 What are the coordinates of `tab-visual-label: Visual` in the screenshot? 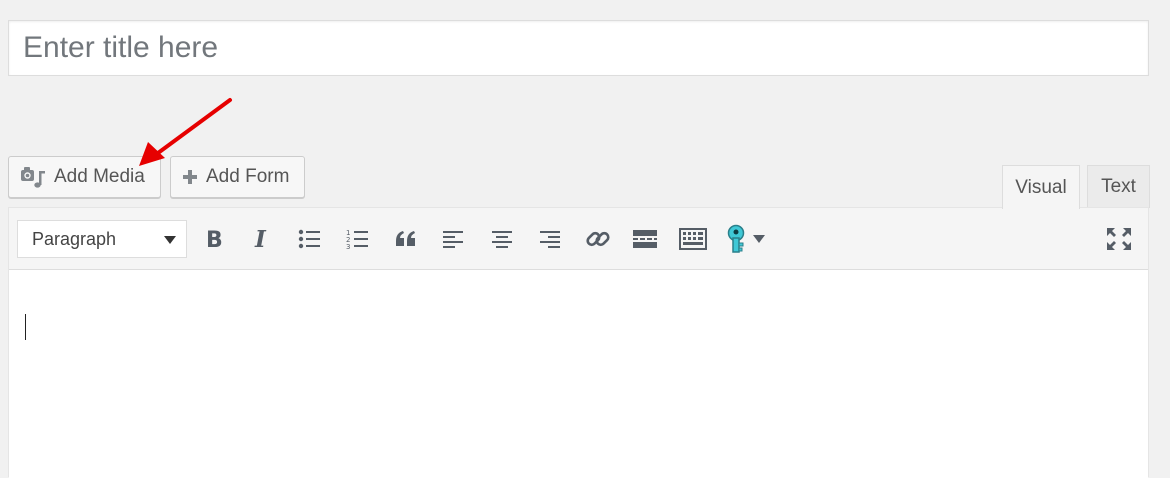 It's located at (1041, 187).